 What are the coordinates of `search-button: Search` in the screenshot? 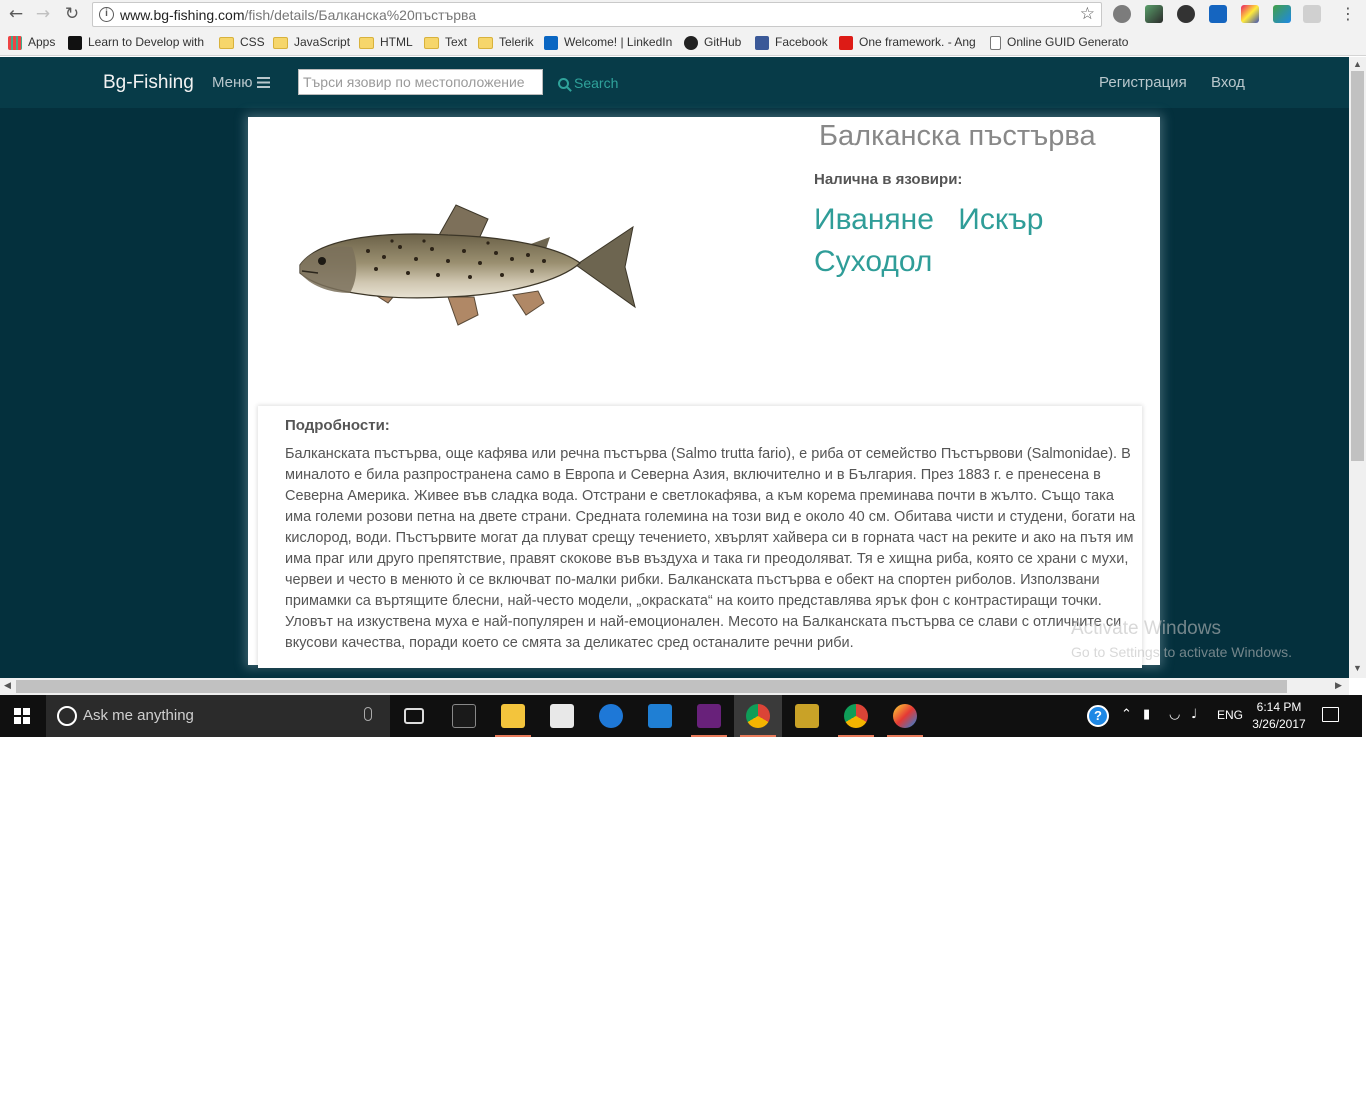 It's located at (588, 83).